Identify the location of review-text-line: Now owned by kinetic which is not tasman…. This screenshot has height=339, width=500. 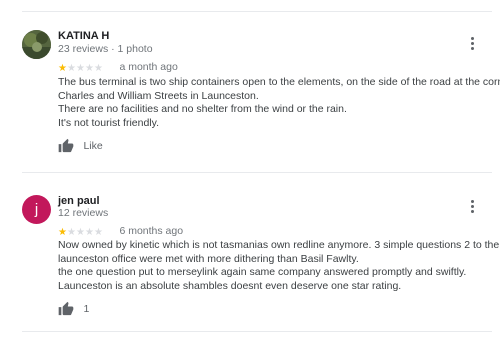
(279, 245).